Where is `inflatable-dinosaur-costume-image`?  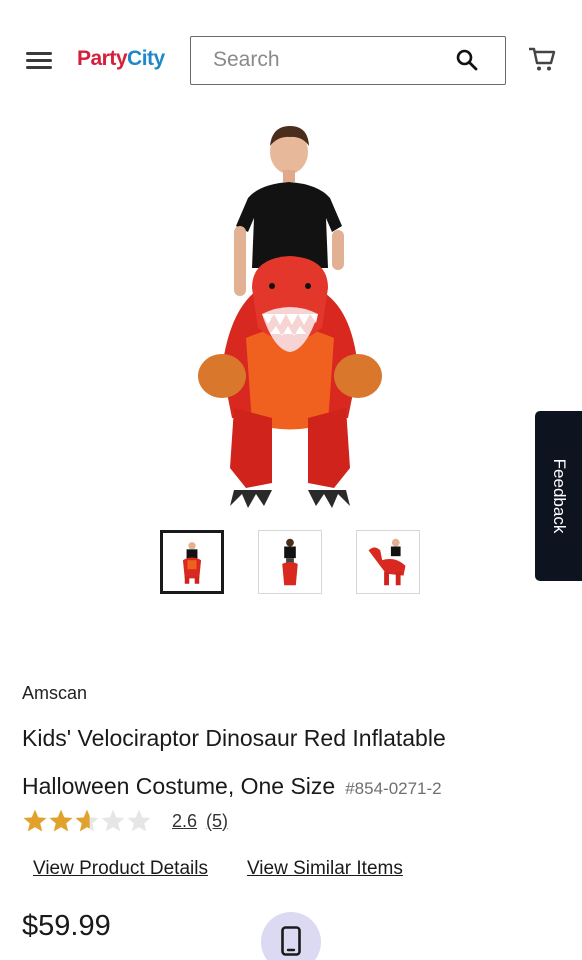
inflatable-dinosaur-costume-image is located at coordinates (290, 318).